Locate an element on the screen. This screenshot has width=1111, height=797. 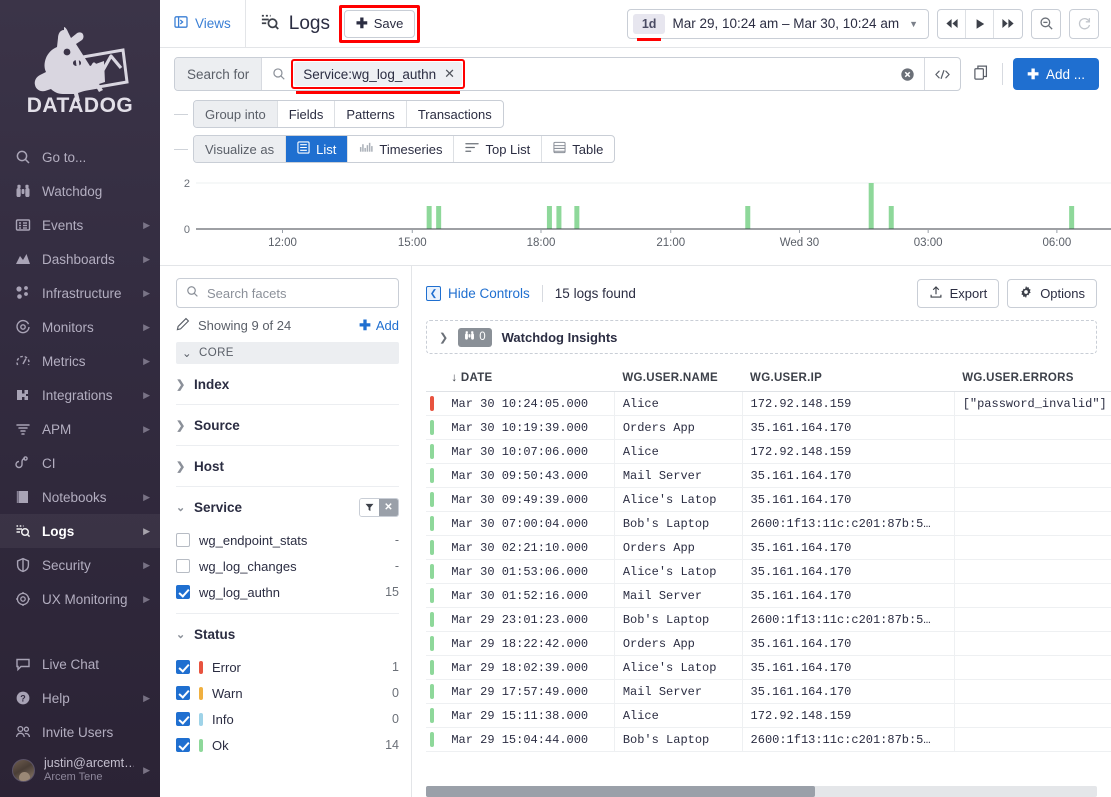
cell-date: Mar 29 18:02:39.000 is located at coordinates (529, 667).